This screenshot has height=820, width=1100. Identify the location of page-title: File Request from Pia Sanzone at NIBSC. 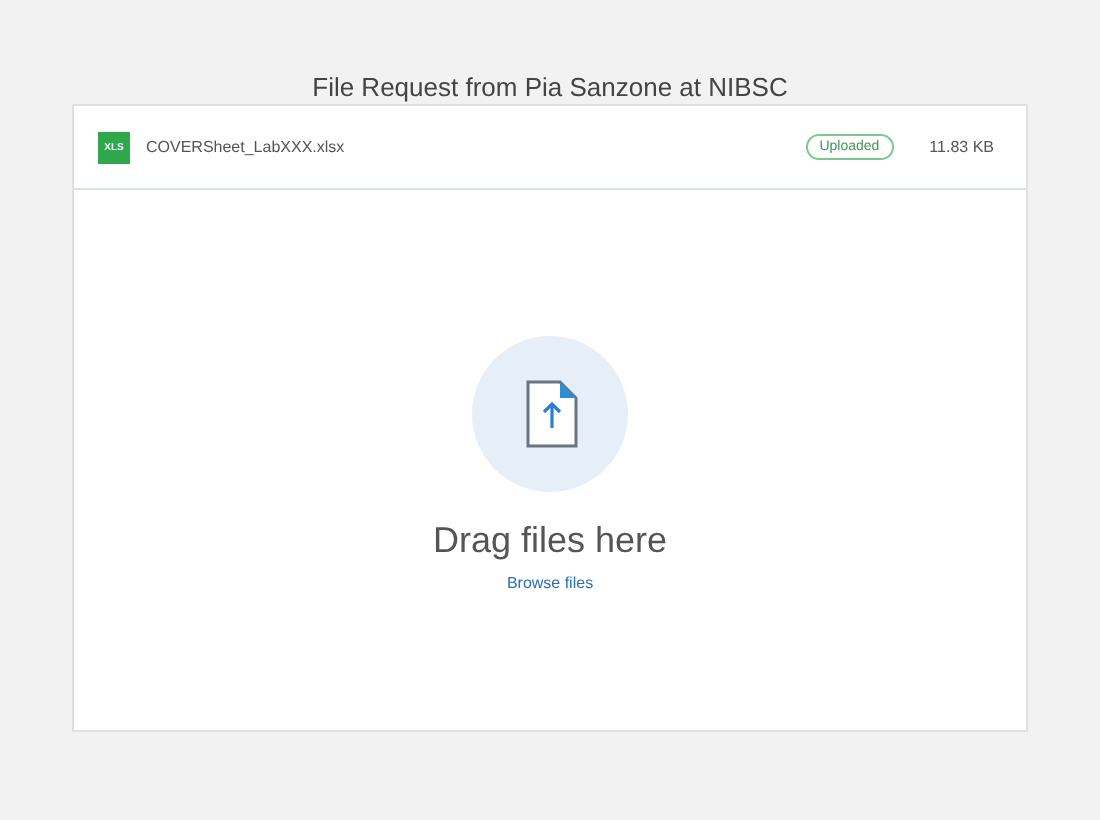
(550, 87).